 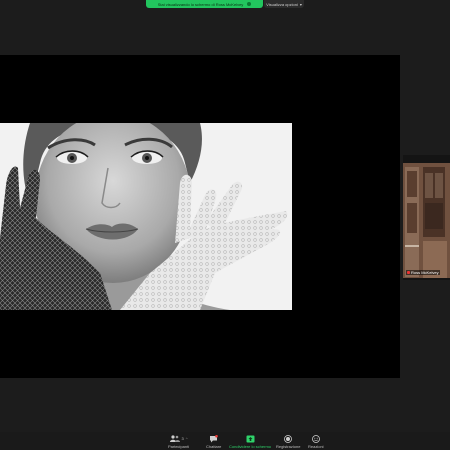 What do you see at coordinates (182, 438) in the screenshot?
I see `participants-count: 3` at bounding box center [182, 438].